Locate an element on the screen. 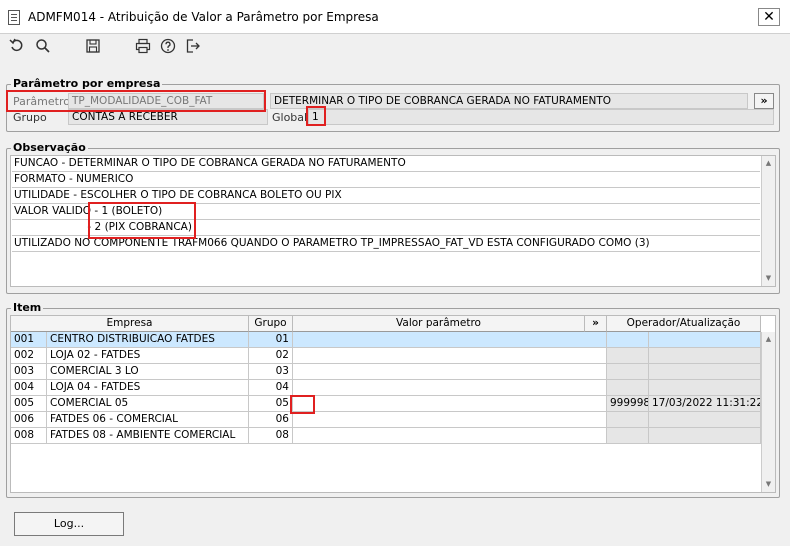  cell-empresa: COMERCIAL 05 is located at coordinates (148, 404).